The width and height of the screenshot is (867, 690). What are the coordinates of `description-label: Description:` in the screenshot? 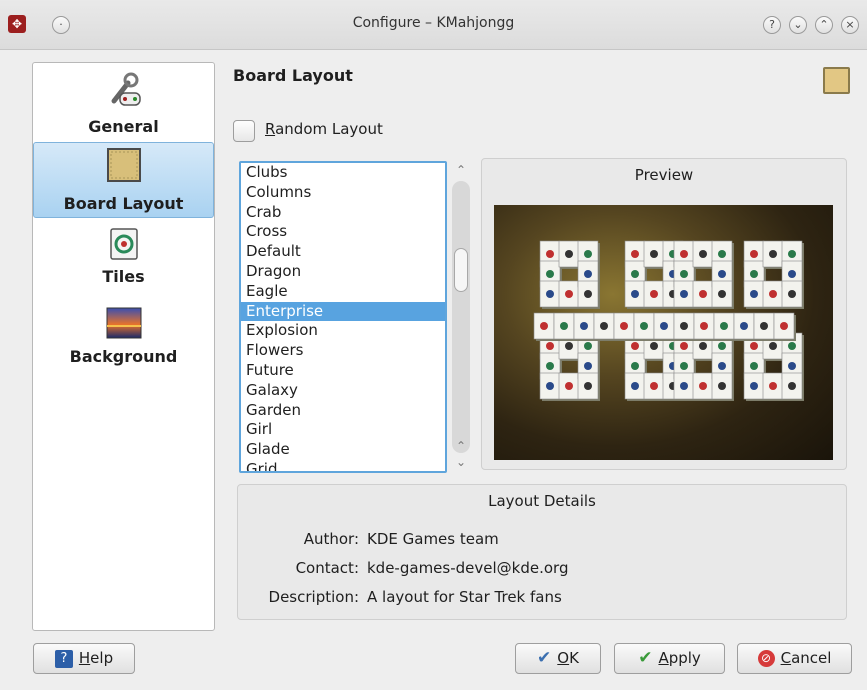 It's located at (313, 597).